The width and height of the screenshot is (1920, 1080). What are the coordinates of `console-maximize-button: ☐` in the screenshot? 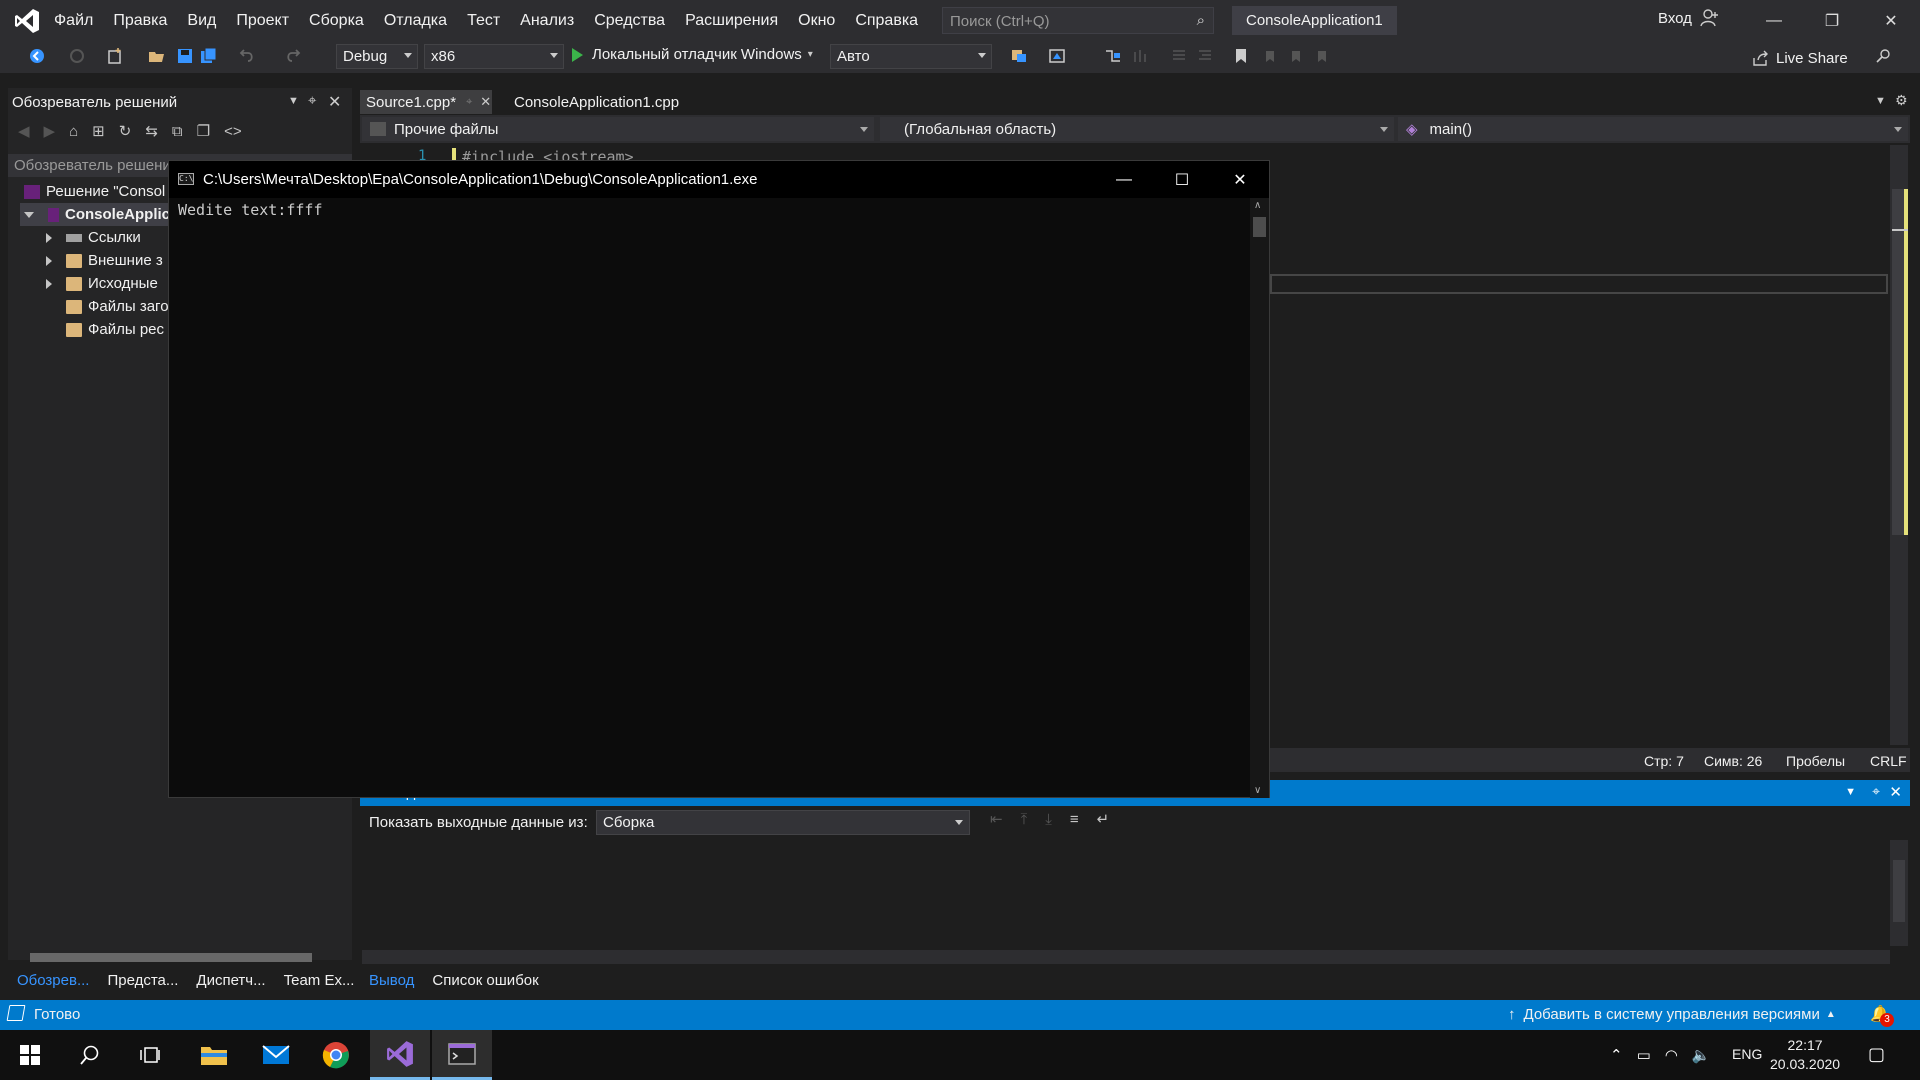 It's located at (1182, 179).